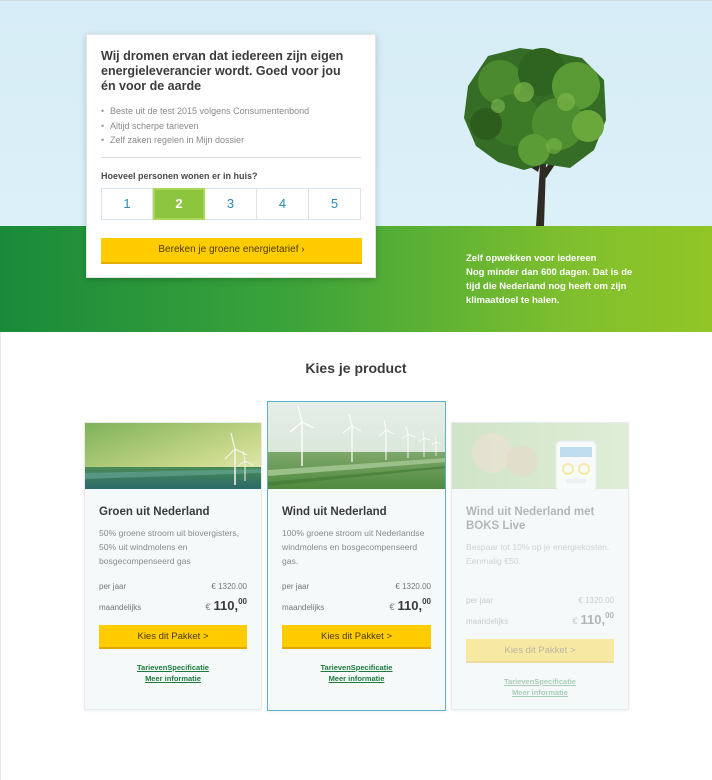  What do you see at coordinates (179, 175) in the screenshot?
I see `persons-question: Hoeveel personen wonen er in huis?` at bounding box center [179, 175].